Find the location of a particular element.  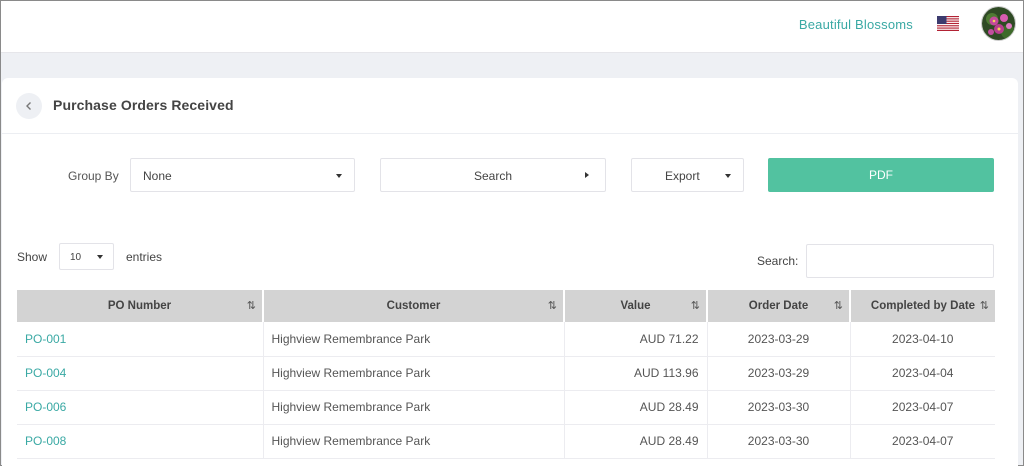

completed-date-cell: 2023-04-10 is located at coordinates (922, 339).